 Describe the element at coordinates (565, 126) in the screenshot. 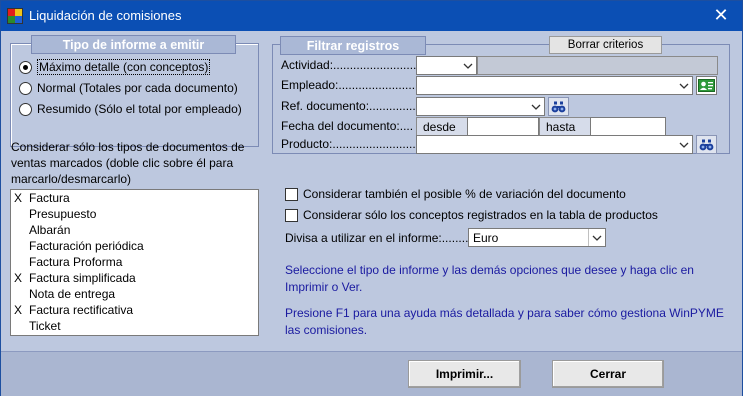

I see `hasta-label: hasta` at that location.